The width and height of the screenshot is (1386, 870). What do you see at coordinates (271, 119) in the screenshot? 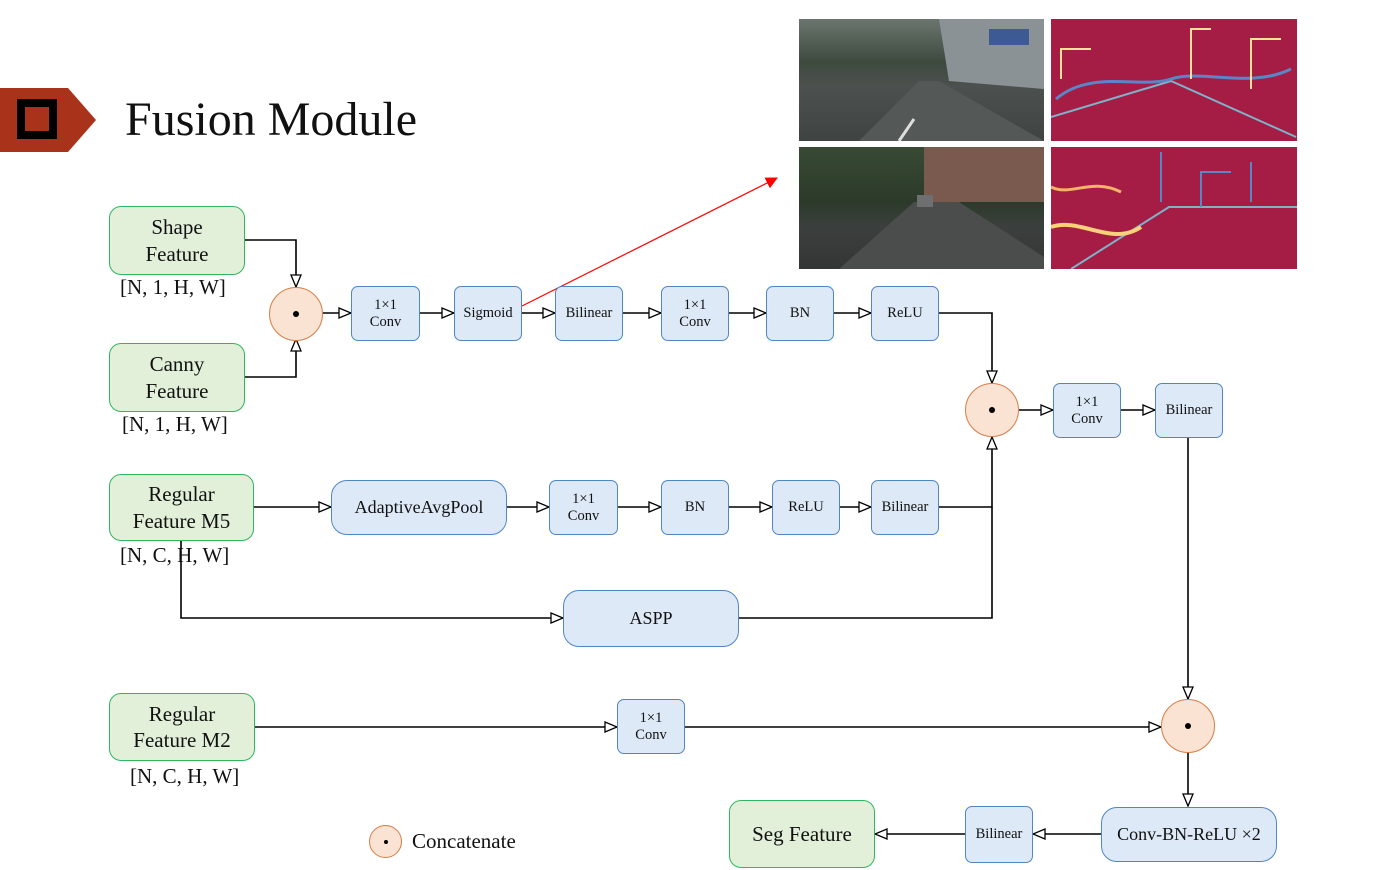
I see `page-title: Fusion Module` at bounding box center [271, 119].